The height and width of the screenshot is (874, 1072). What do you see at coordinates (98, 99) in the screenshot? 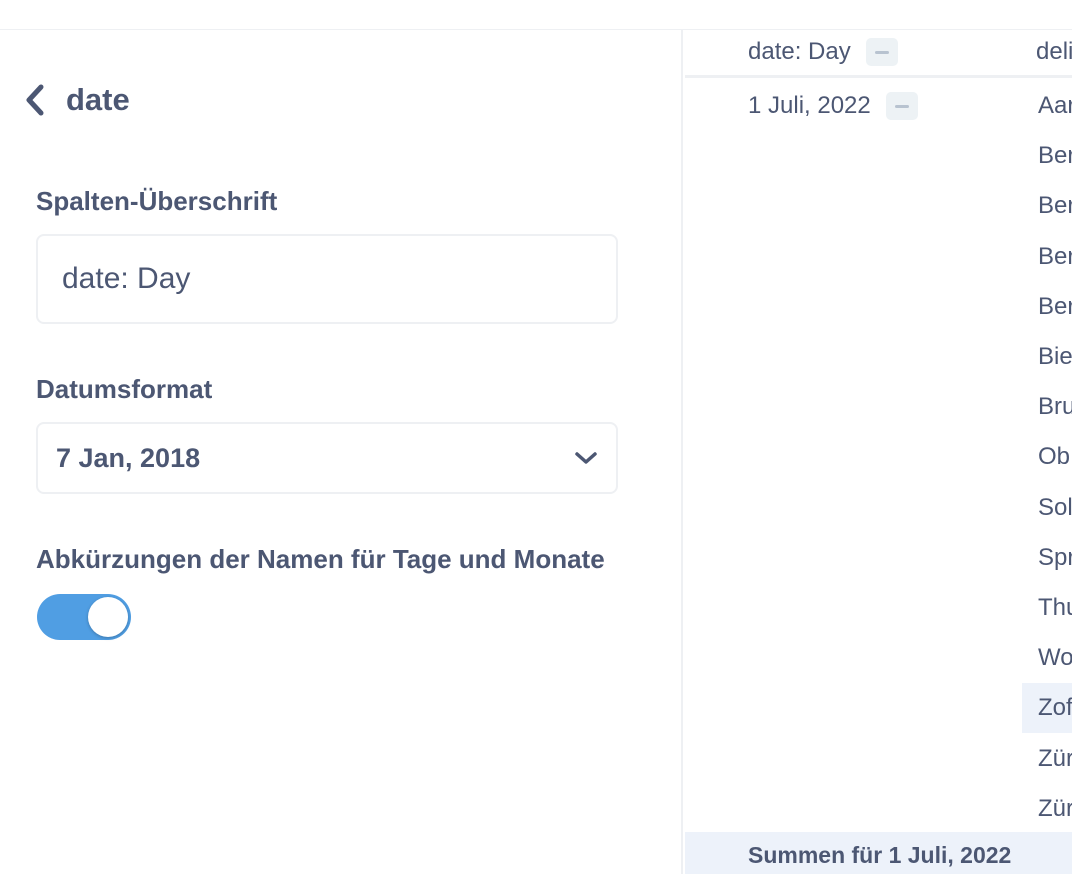
I see `column-name-title: date` at bounding box center [98, 99].